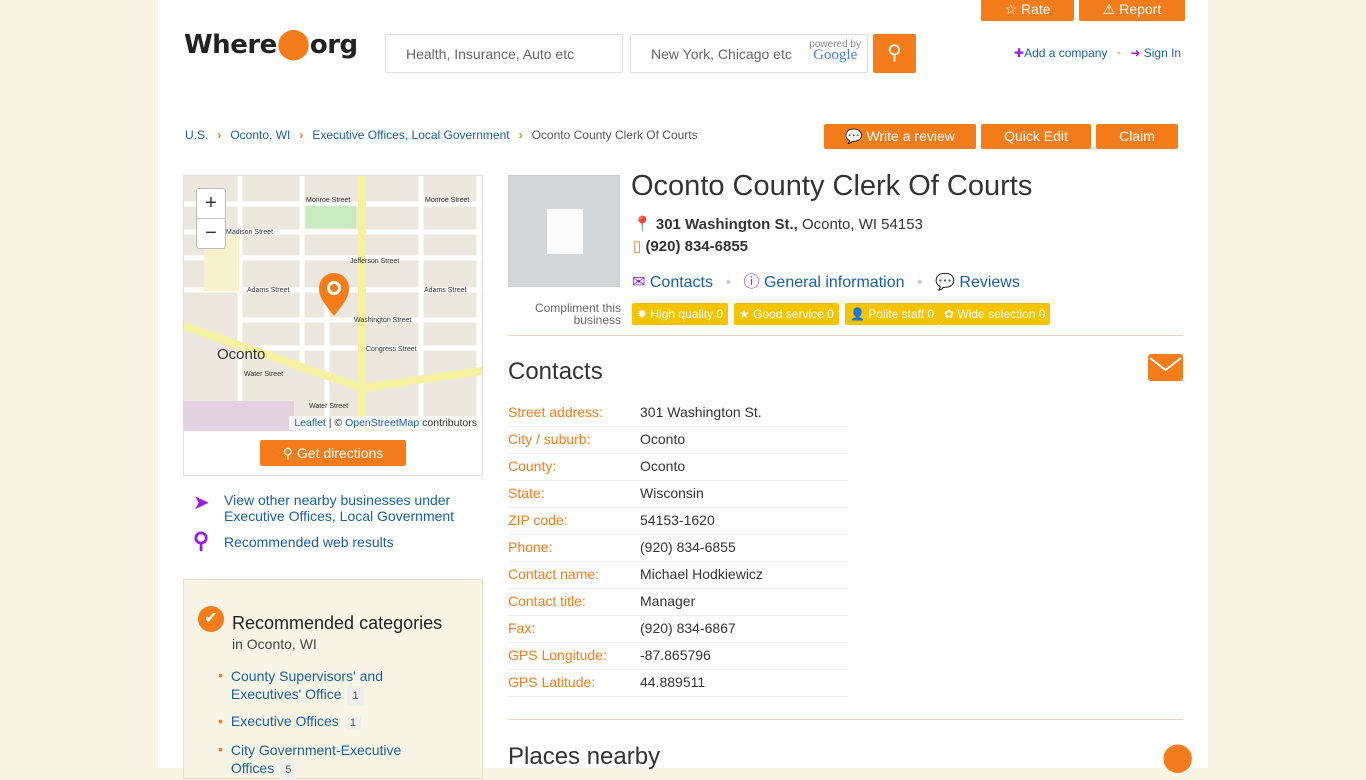 This screenshot has height=780, width=1366. I want to click on search-input: Health, Insurance, Auto etc, so click(504, 53).